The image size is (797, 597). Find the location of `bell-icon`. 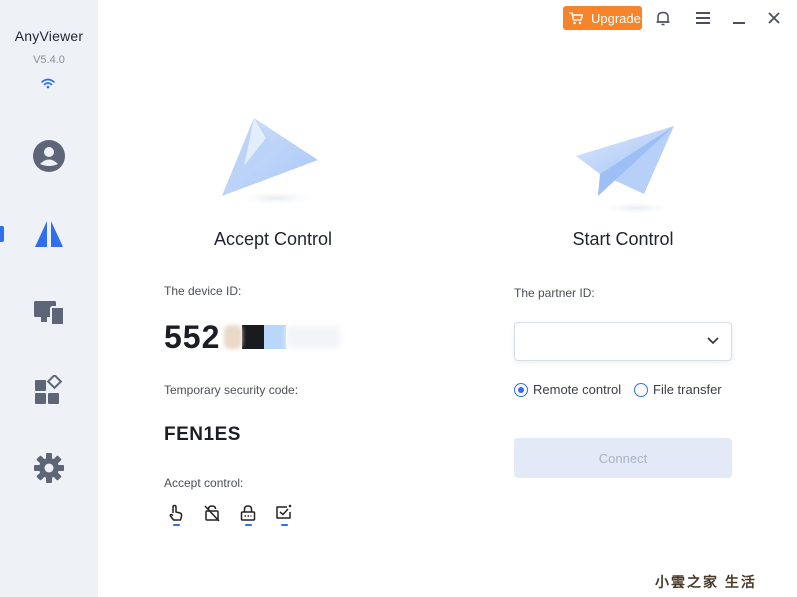

bell-icon is located at coordinates (663, 18).